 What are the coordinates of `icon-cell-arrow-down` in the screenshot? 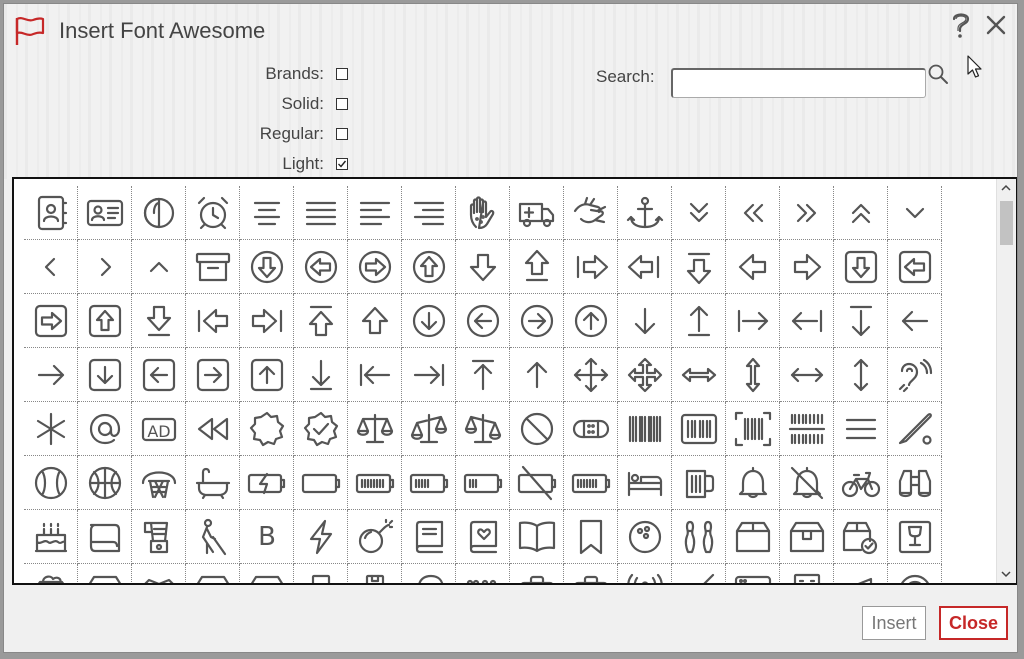 It's located at (645, 321).